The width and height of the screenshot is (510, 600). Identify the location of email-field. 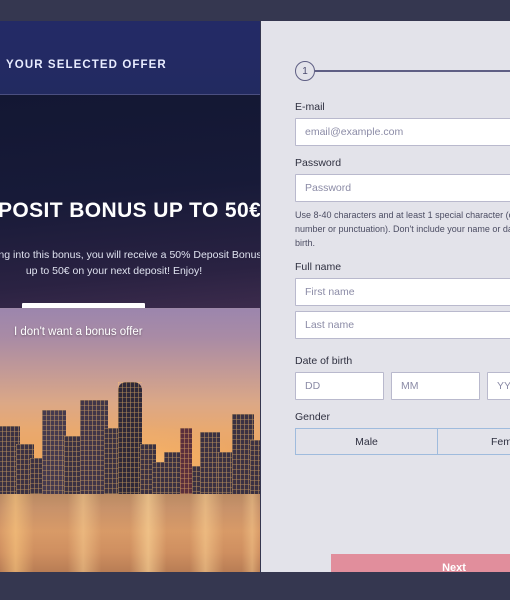
(402, 132).